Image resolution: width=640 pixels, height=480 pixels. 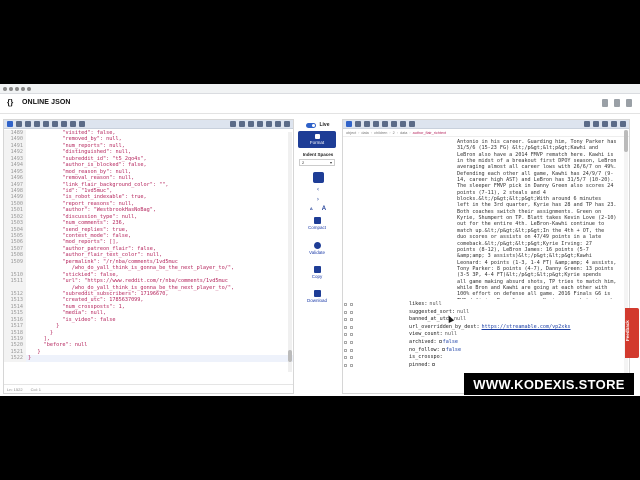 What do you see at coordinates (385, 124) in the screenshot?
I see `collapse-all-icon` at bounding box center [385, 124].